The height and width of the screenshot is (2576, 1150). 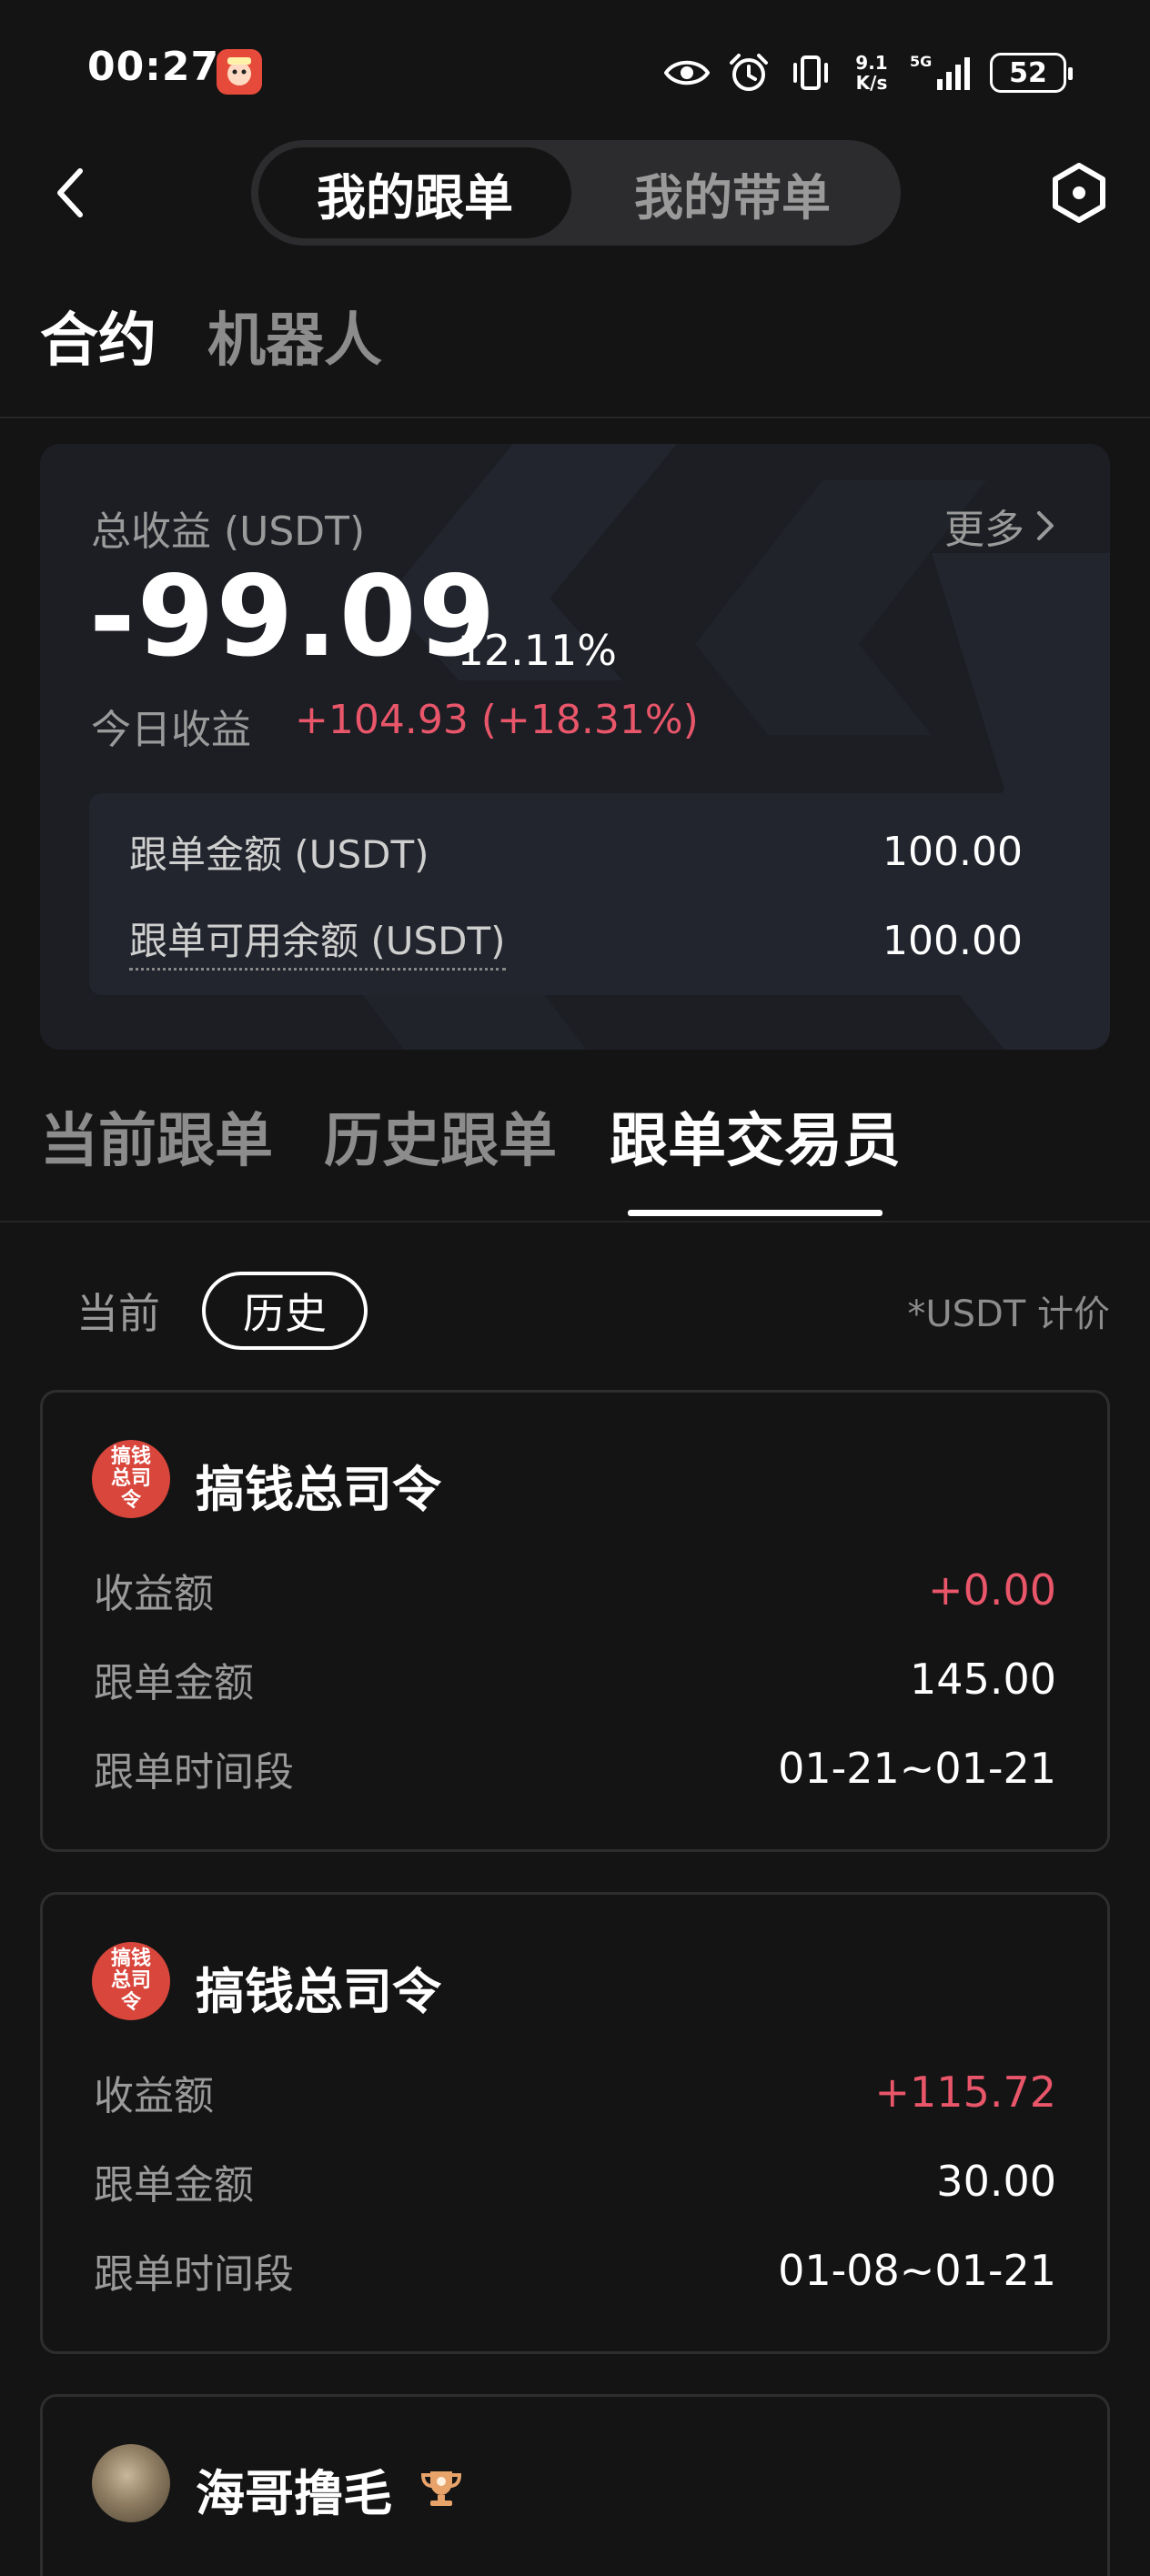 I want to click on segment-my-lead: 我的带单, so click(x=732, y=192).